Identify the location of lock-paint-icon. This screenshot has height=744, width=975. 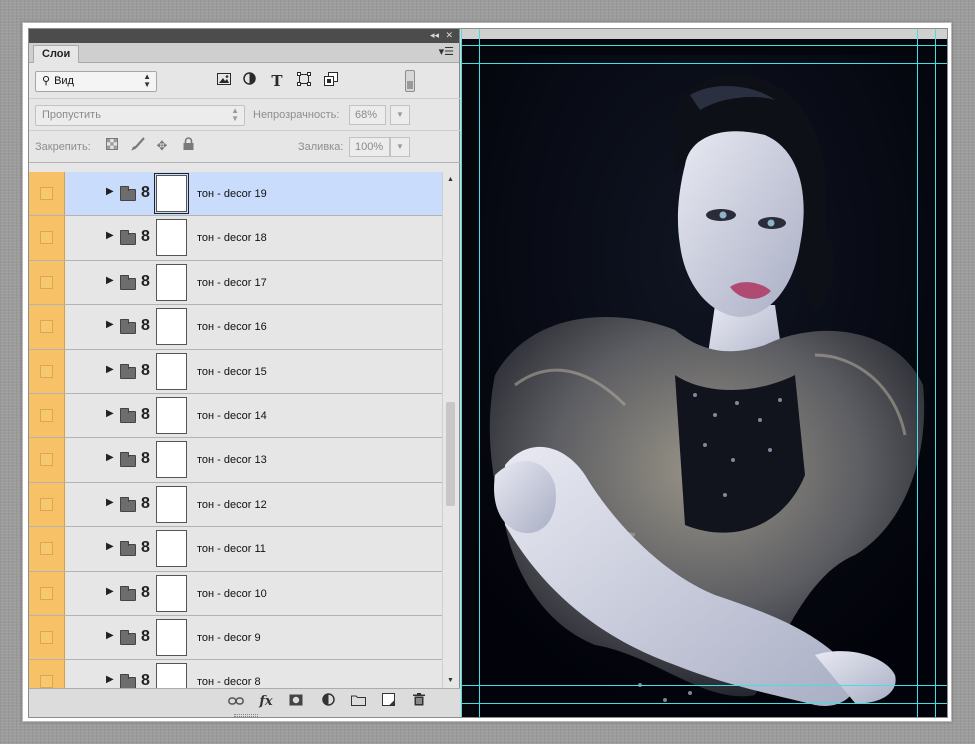
(137, 146).